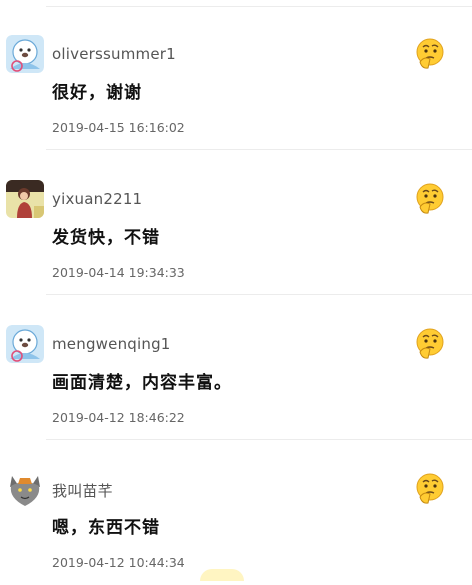  I want to click on comment-username: yixuan2211, so click(97, 199).